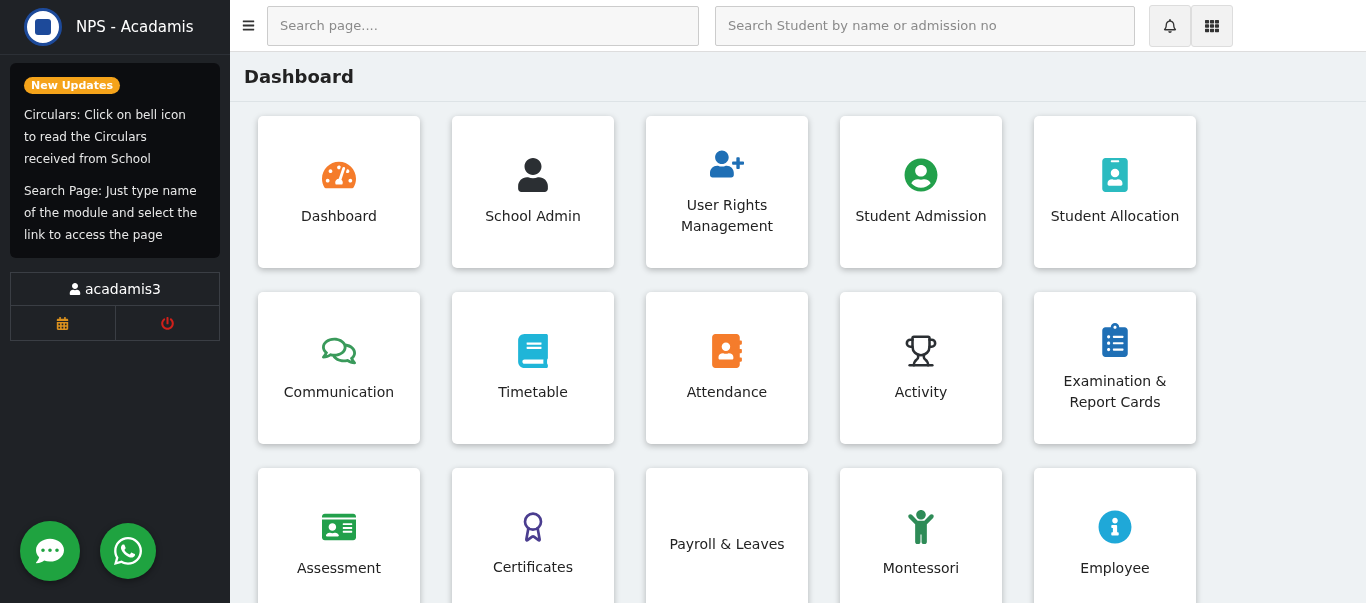  What do you see at coordinates (339, 568) in the screenshot?
I see `module-label: Assessment` at bounding box center [339, 568].